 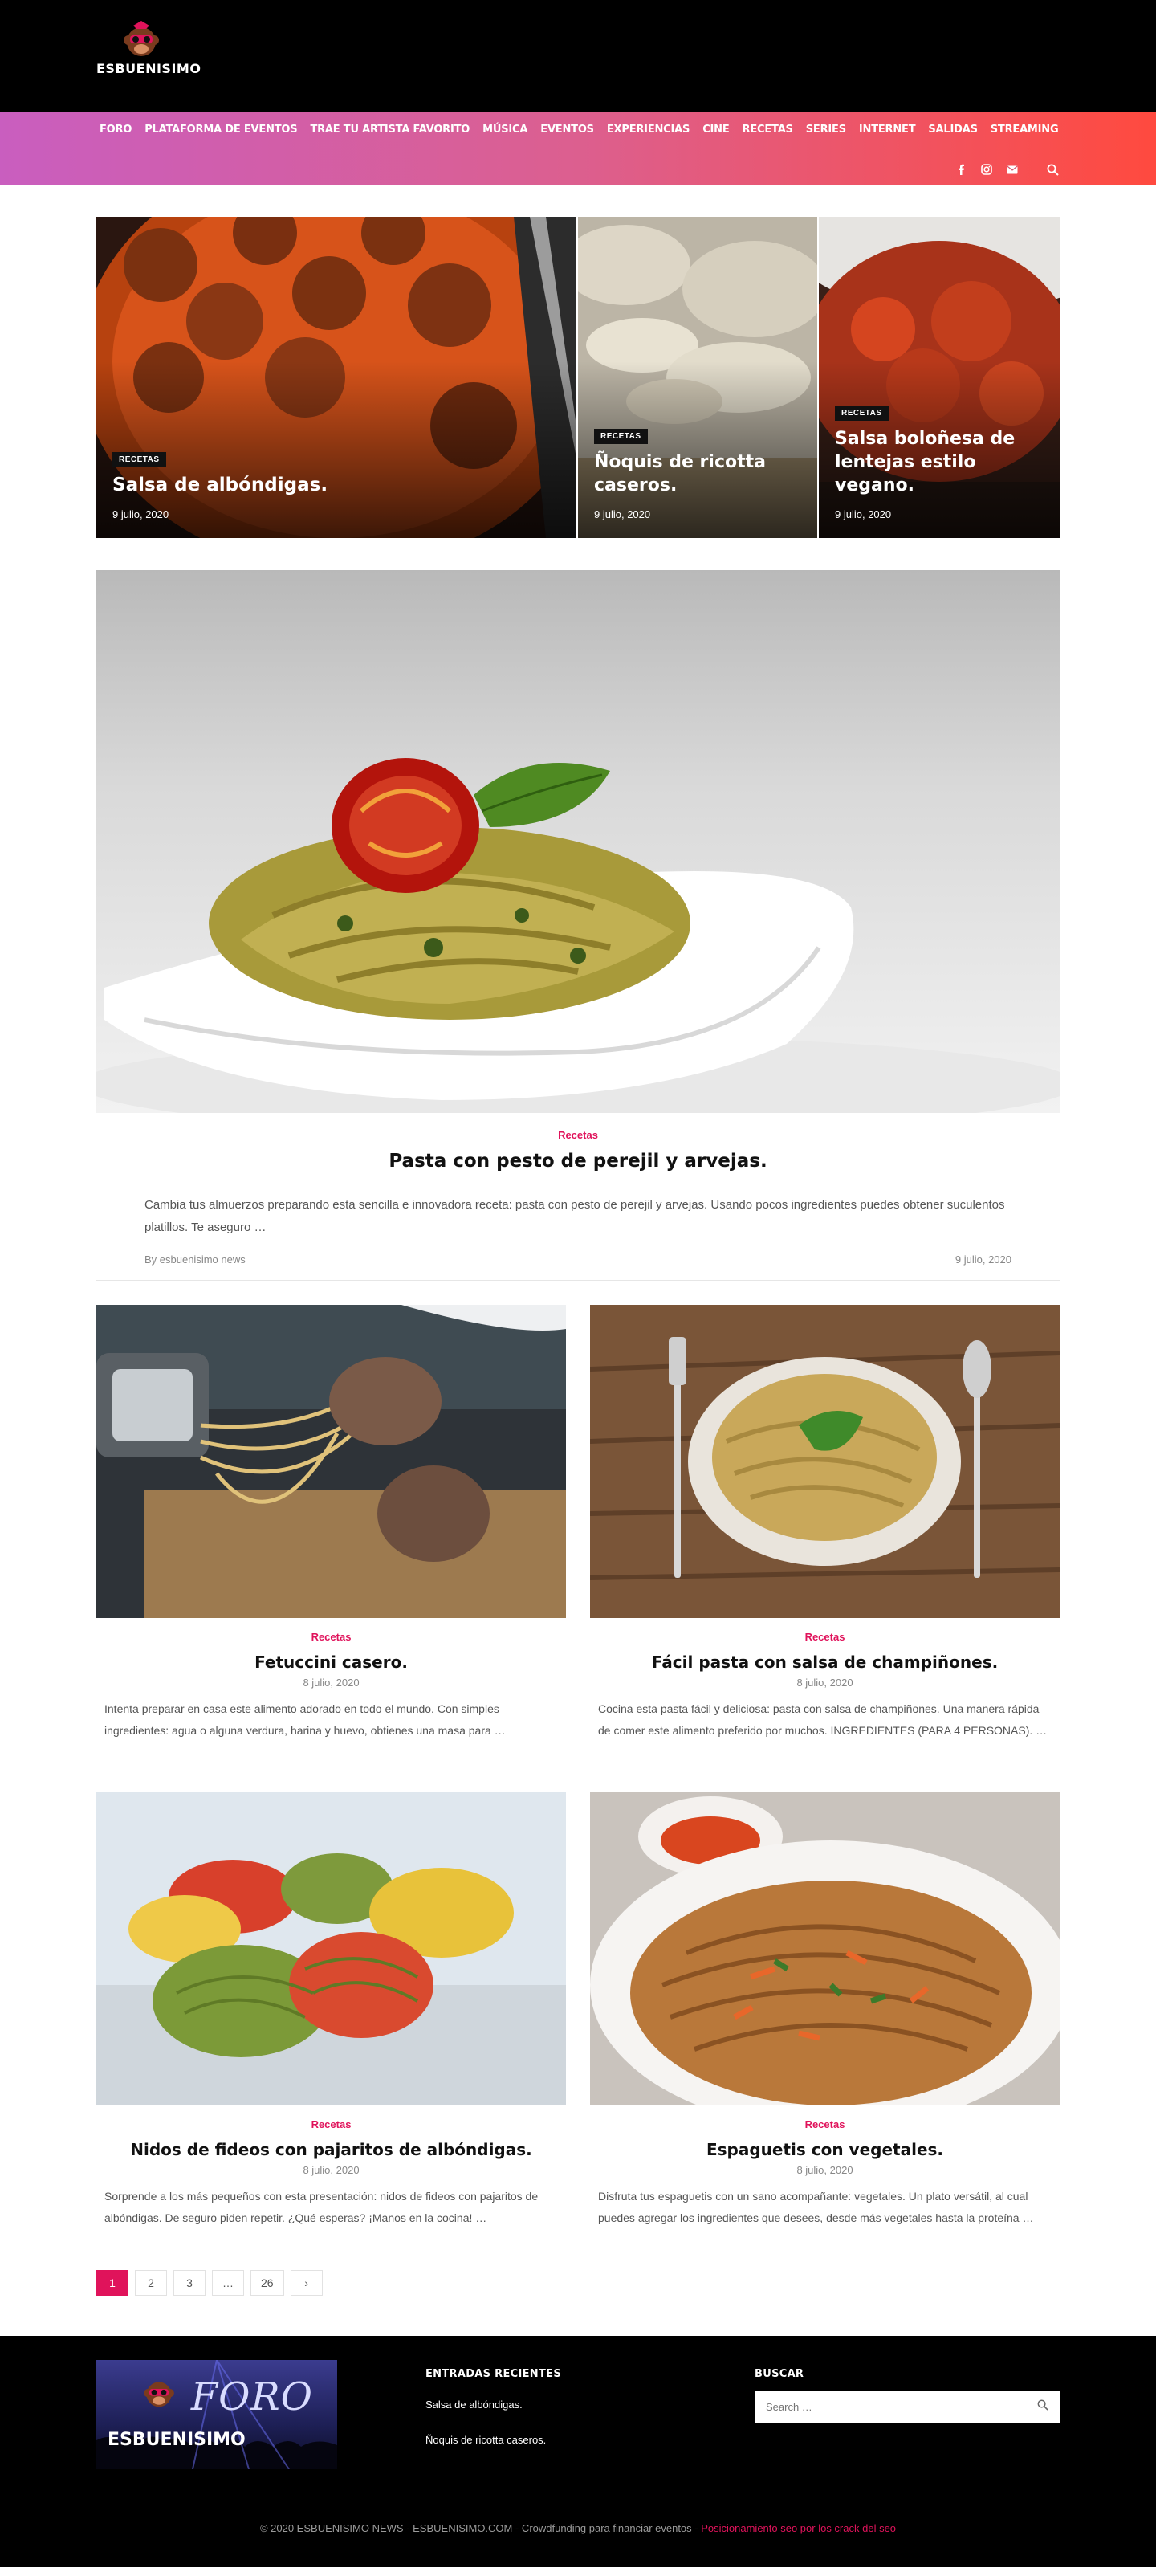 What do you see at coordinates (825, 2149) in the screenshot?
I see `post-title: Espaguetis con vegetales.` at bounding box center [825, 2149].